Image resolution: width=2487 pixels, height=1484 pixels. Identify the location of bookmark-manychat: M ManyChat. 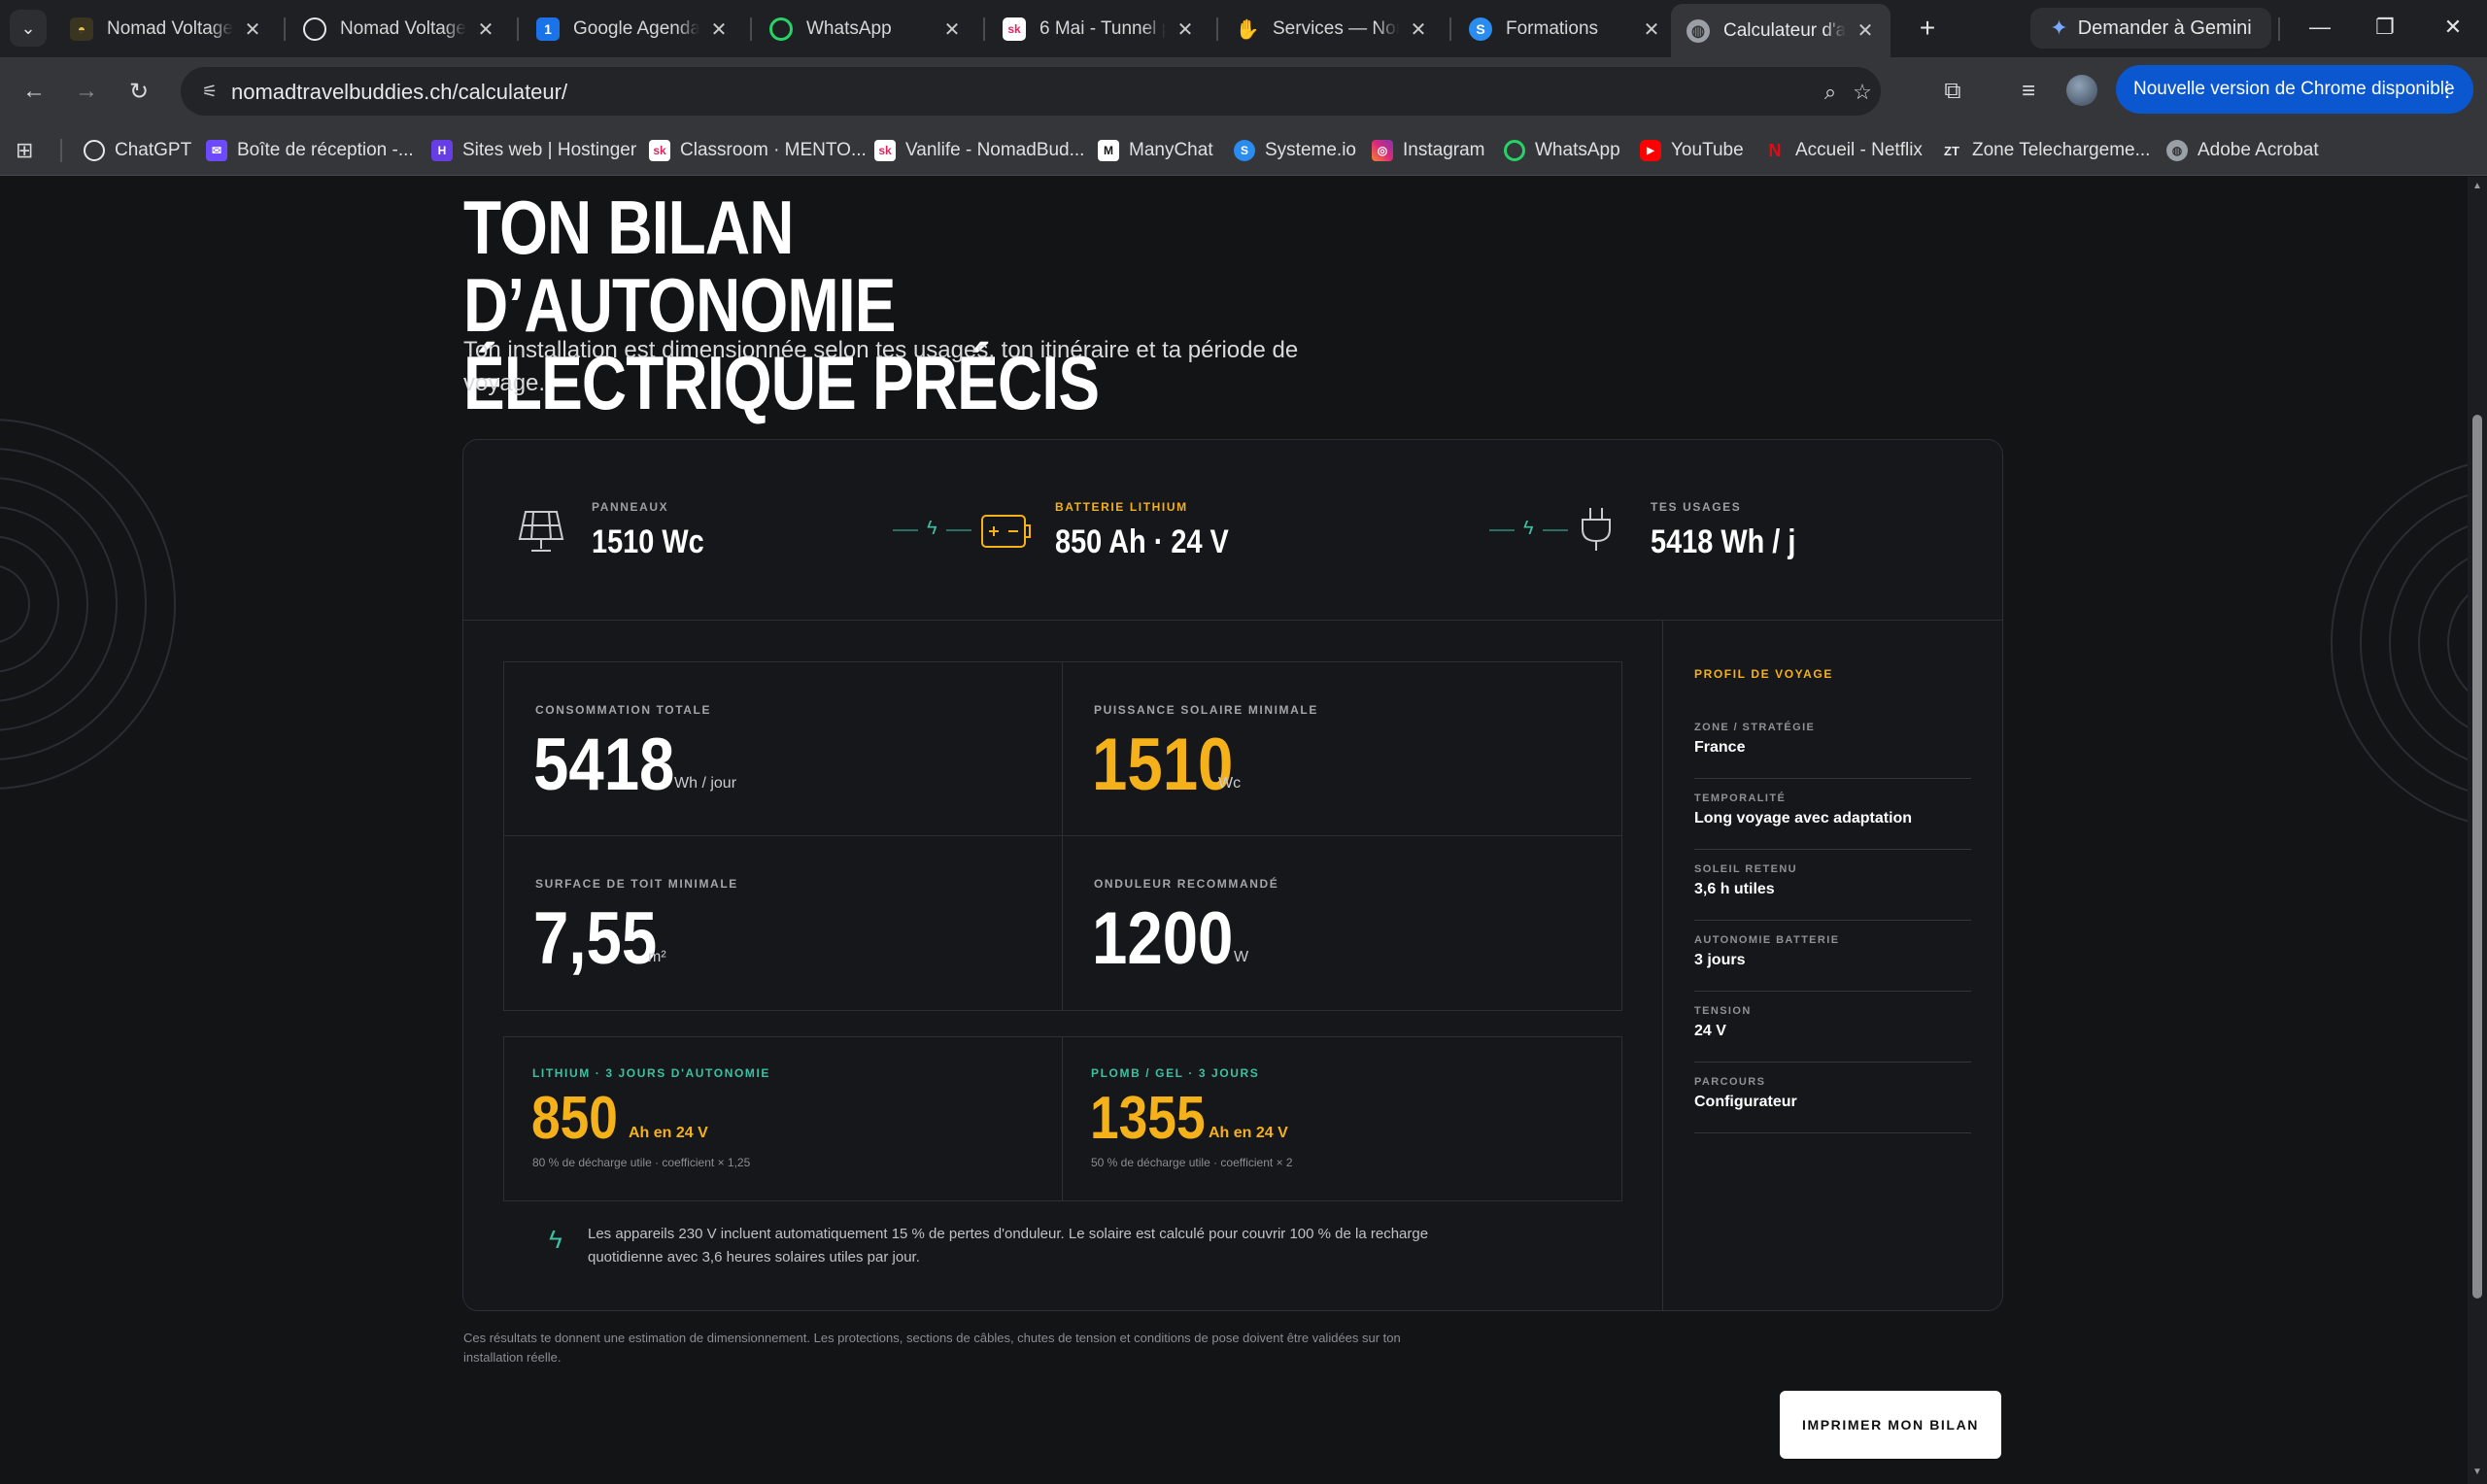
(1155, 150).